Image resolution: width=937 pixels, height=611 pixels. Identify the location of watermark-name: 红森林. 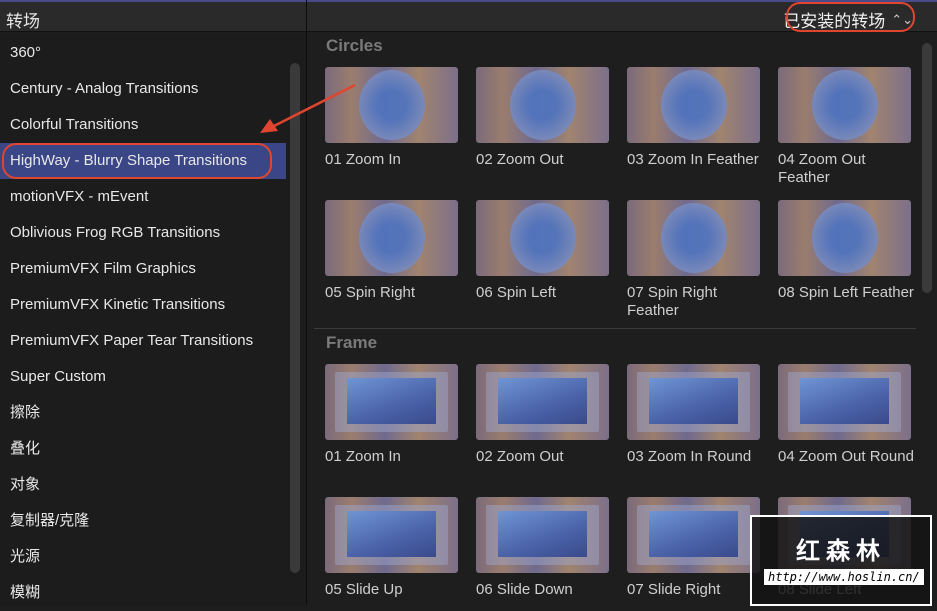
(841, 551).